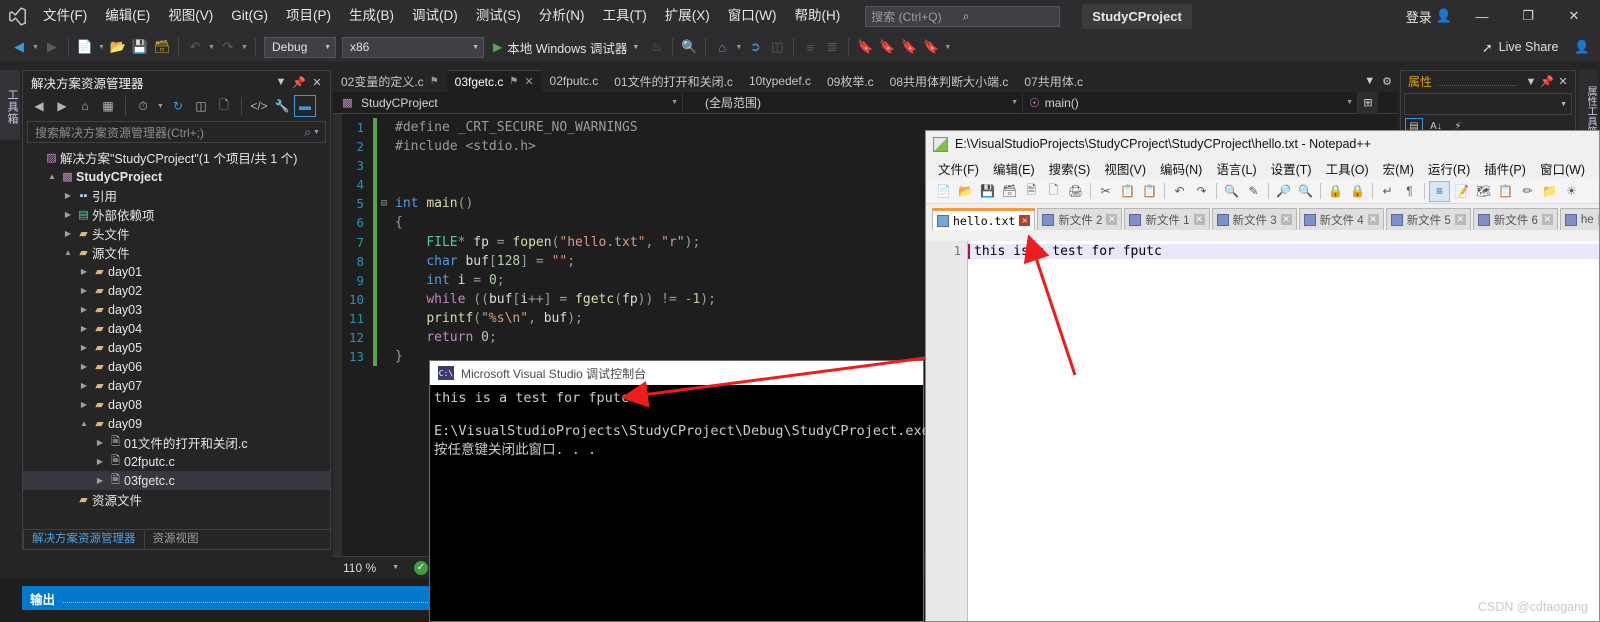 This screenshot has height=622, width=1600. What do you see at coordinates (947, 47) in the screenshot?
I see `toolbar-overflow-icon: ▼` at bounding box center [947, 47].